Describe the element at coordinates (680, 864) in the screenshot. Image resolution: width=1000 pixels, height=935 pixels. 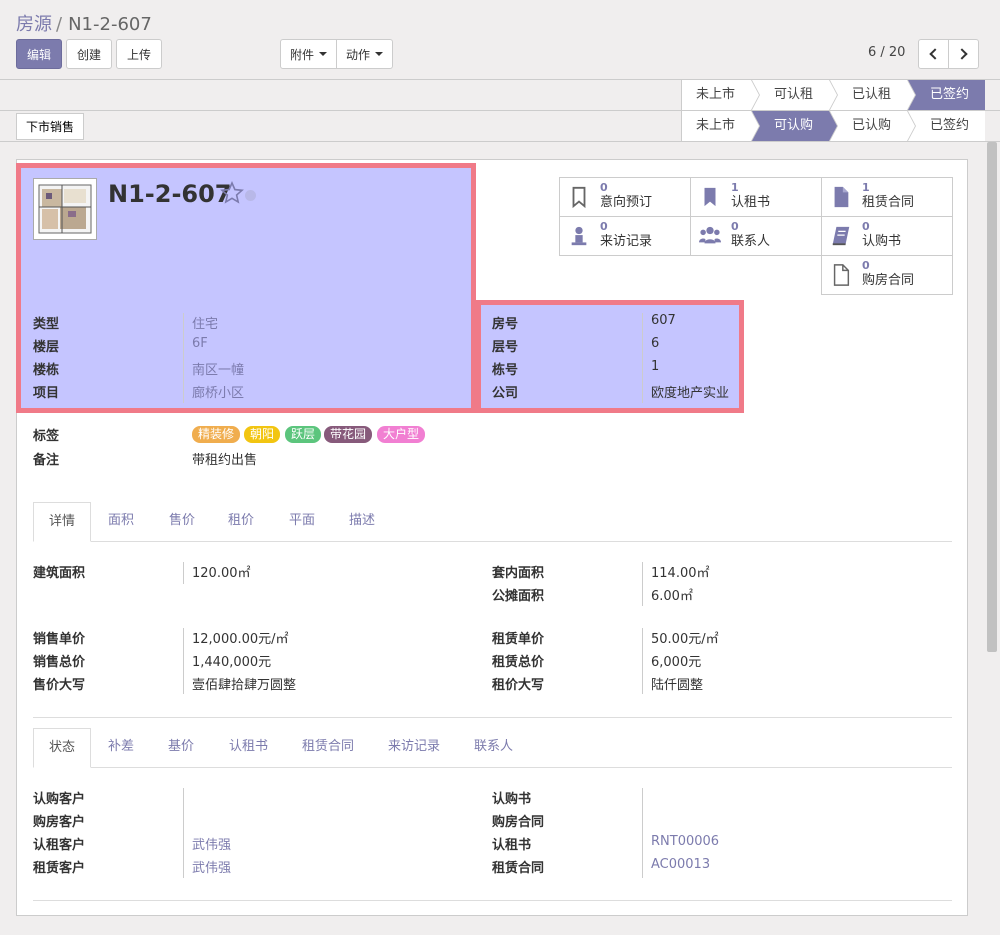
I see `contract-field-value: AC00013` at that location.